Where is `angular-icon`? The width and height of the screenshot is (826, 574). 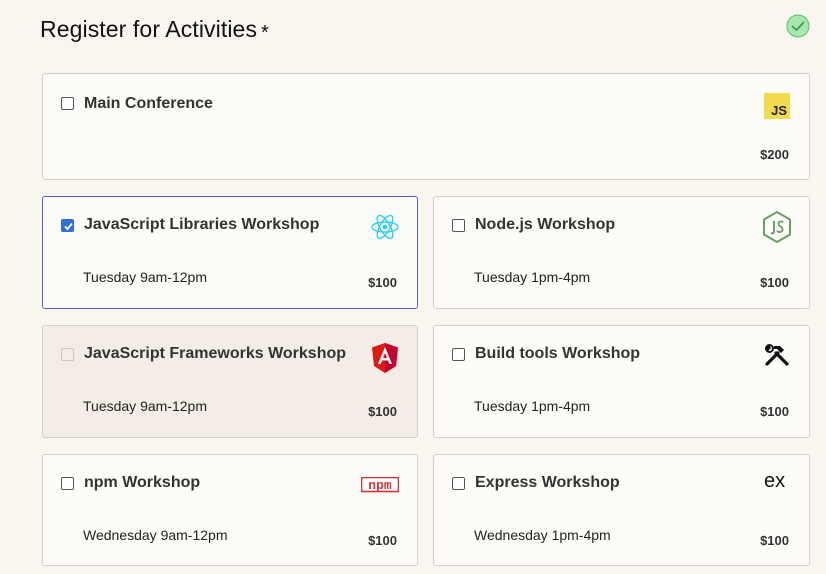 angular-icon is located at coordinates (385, 358).